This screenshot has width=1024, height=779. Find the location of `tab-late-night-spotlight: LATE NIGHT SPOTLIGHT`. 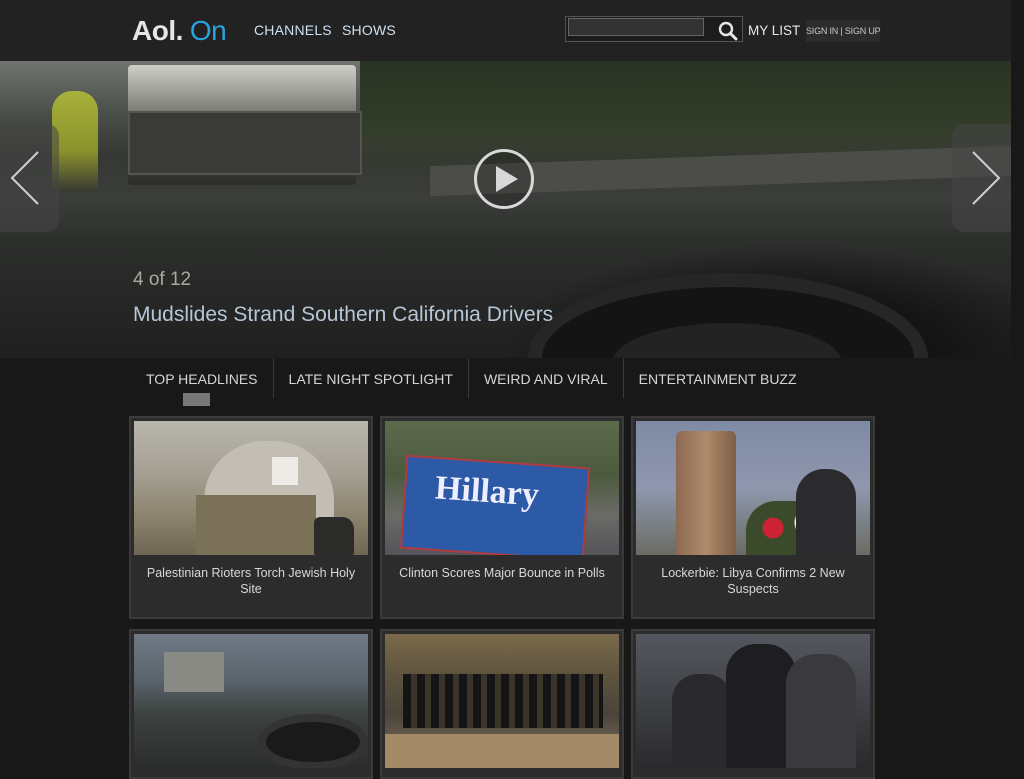

tab-late-night-spotlight: LATE NIGHT SPOTLIGHT is located at coordinates (371, 378).